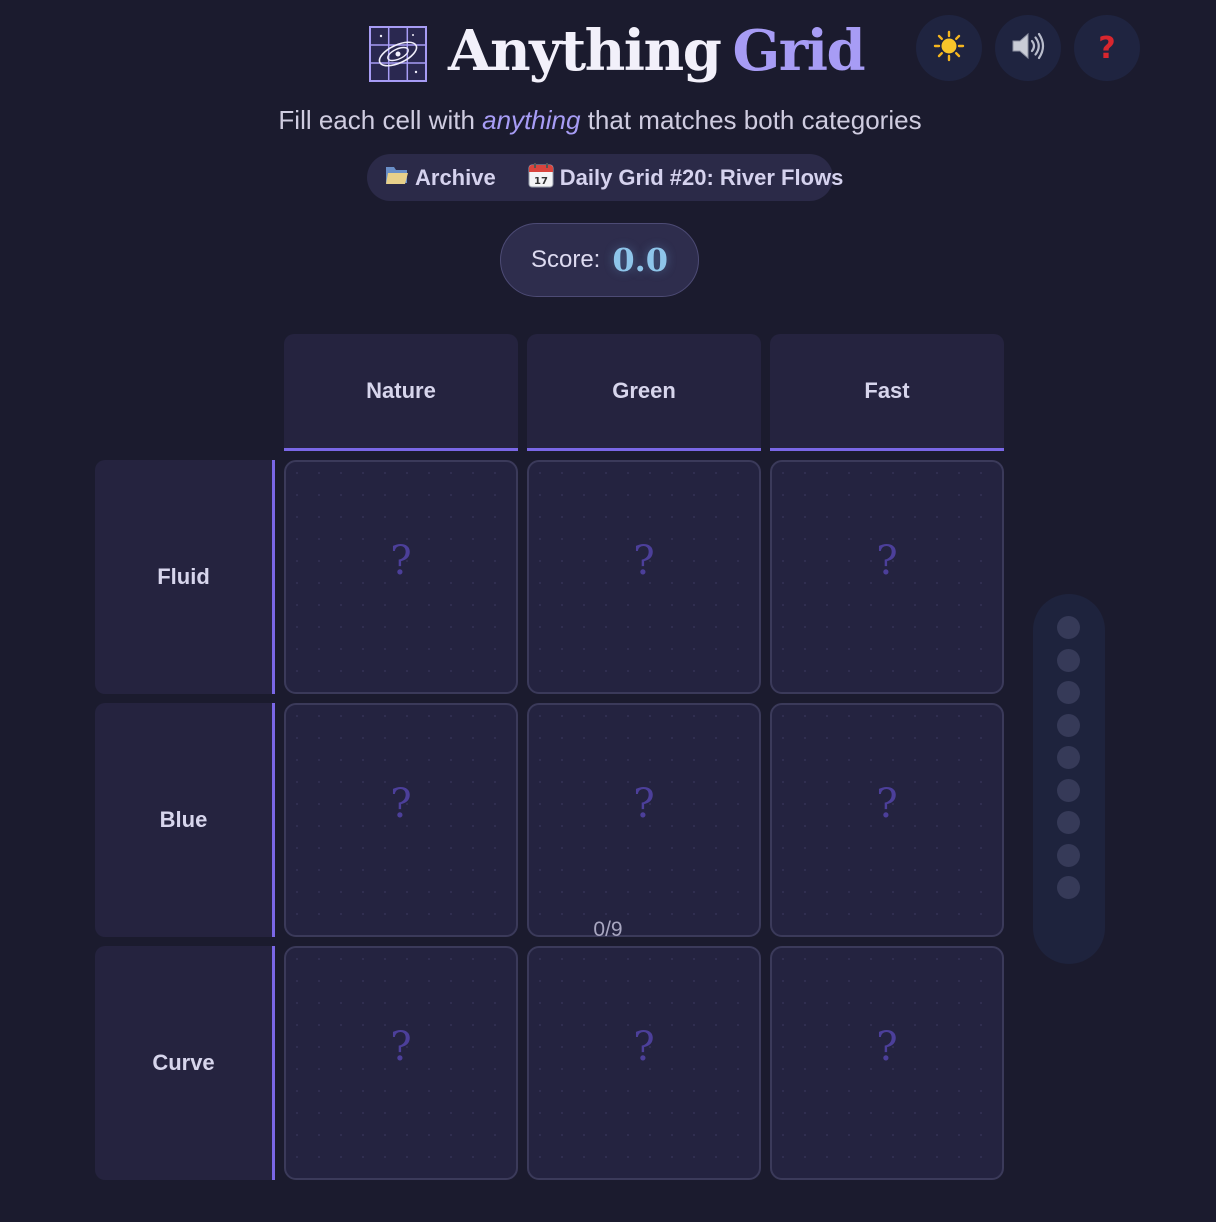 The width and height of the screenshot is (1216, 1222). I want to click on progress-tracker, so click(1069, 779).